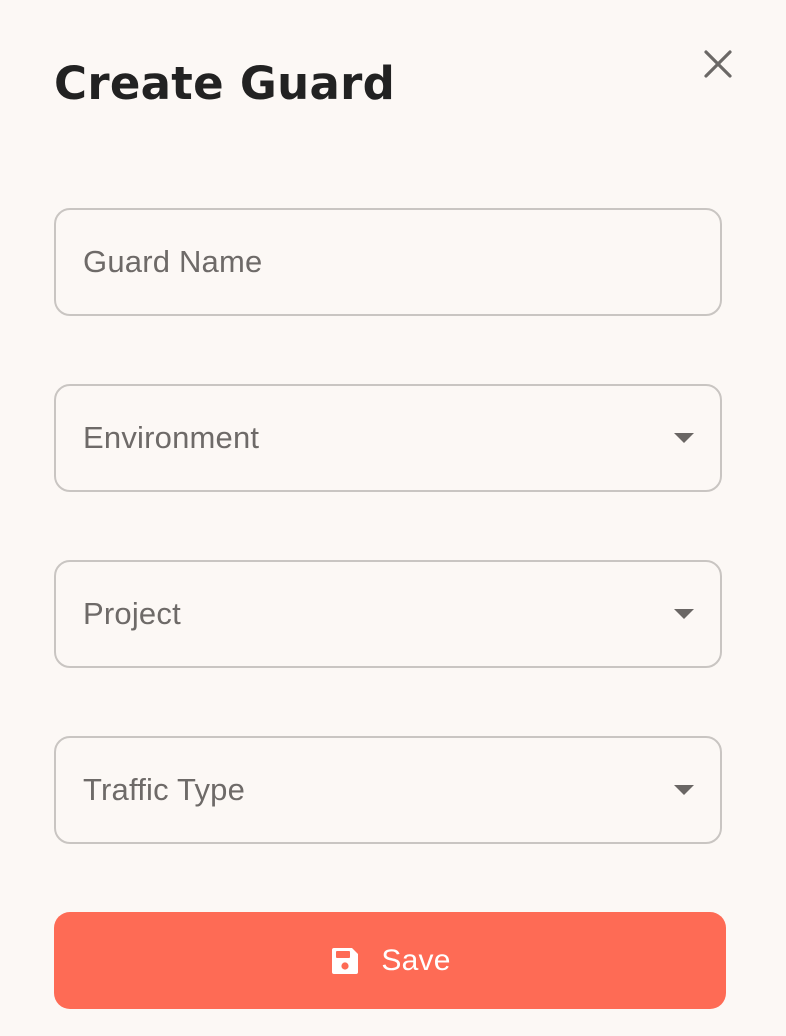  Describe the element at coordinates (164, 789) in the screenshot. I see `traffic-type-label: Traffic Type` at that location.